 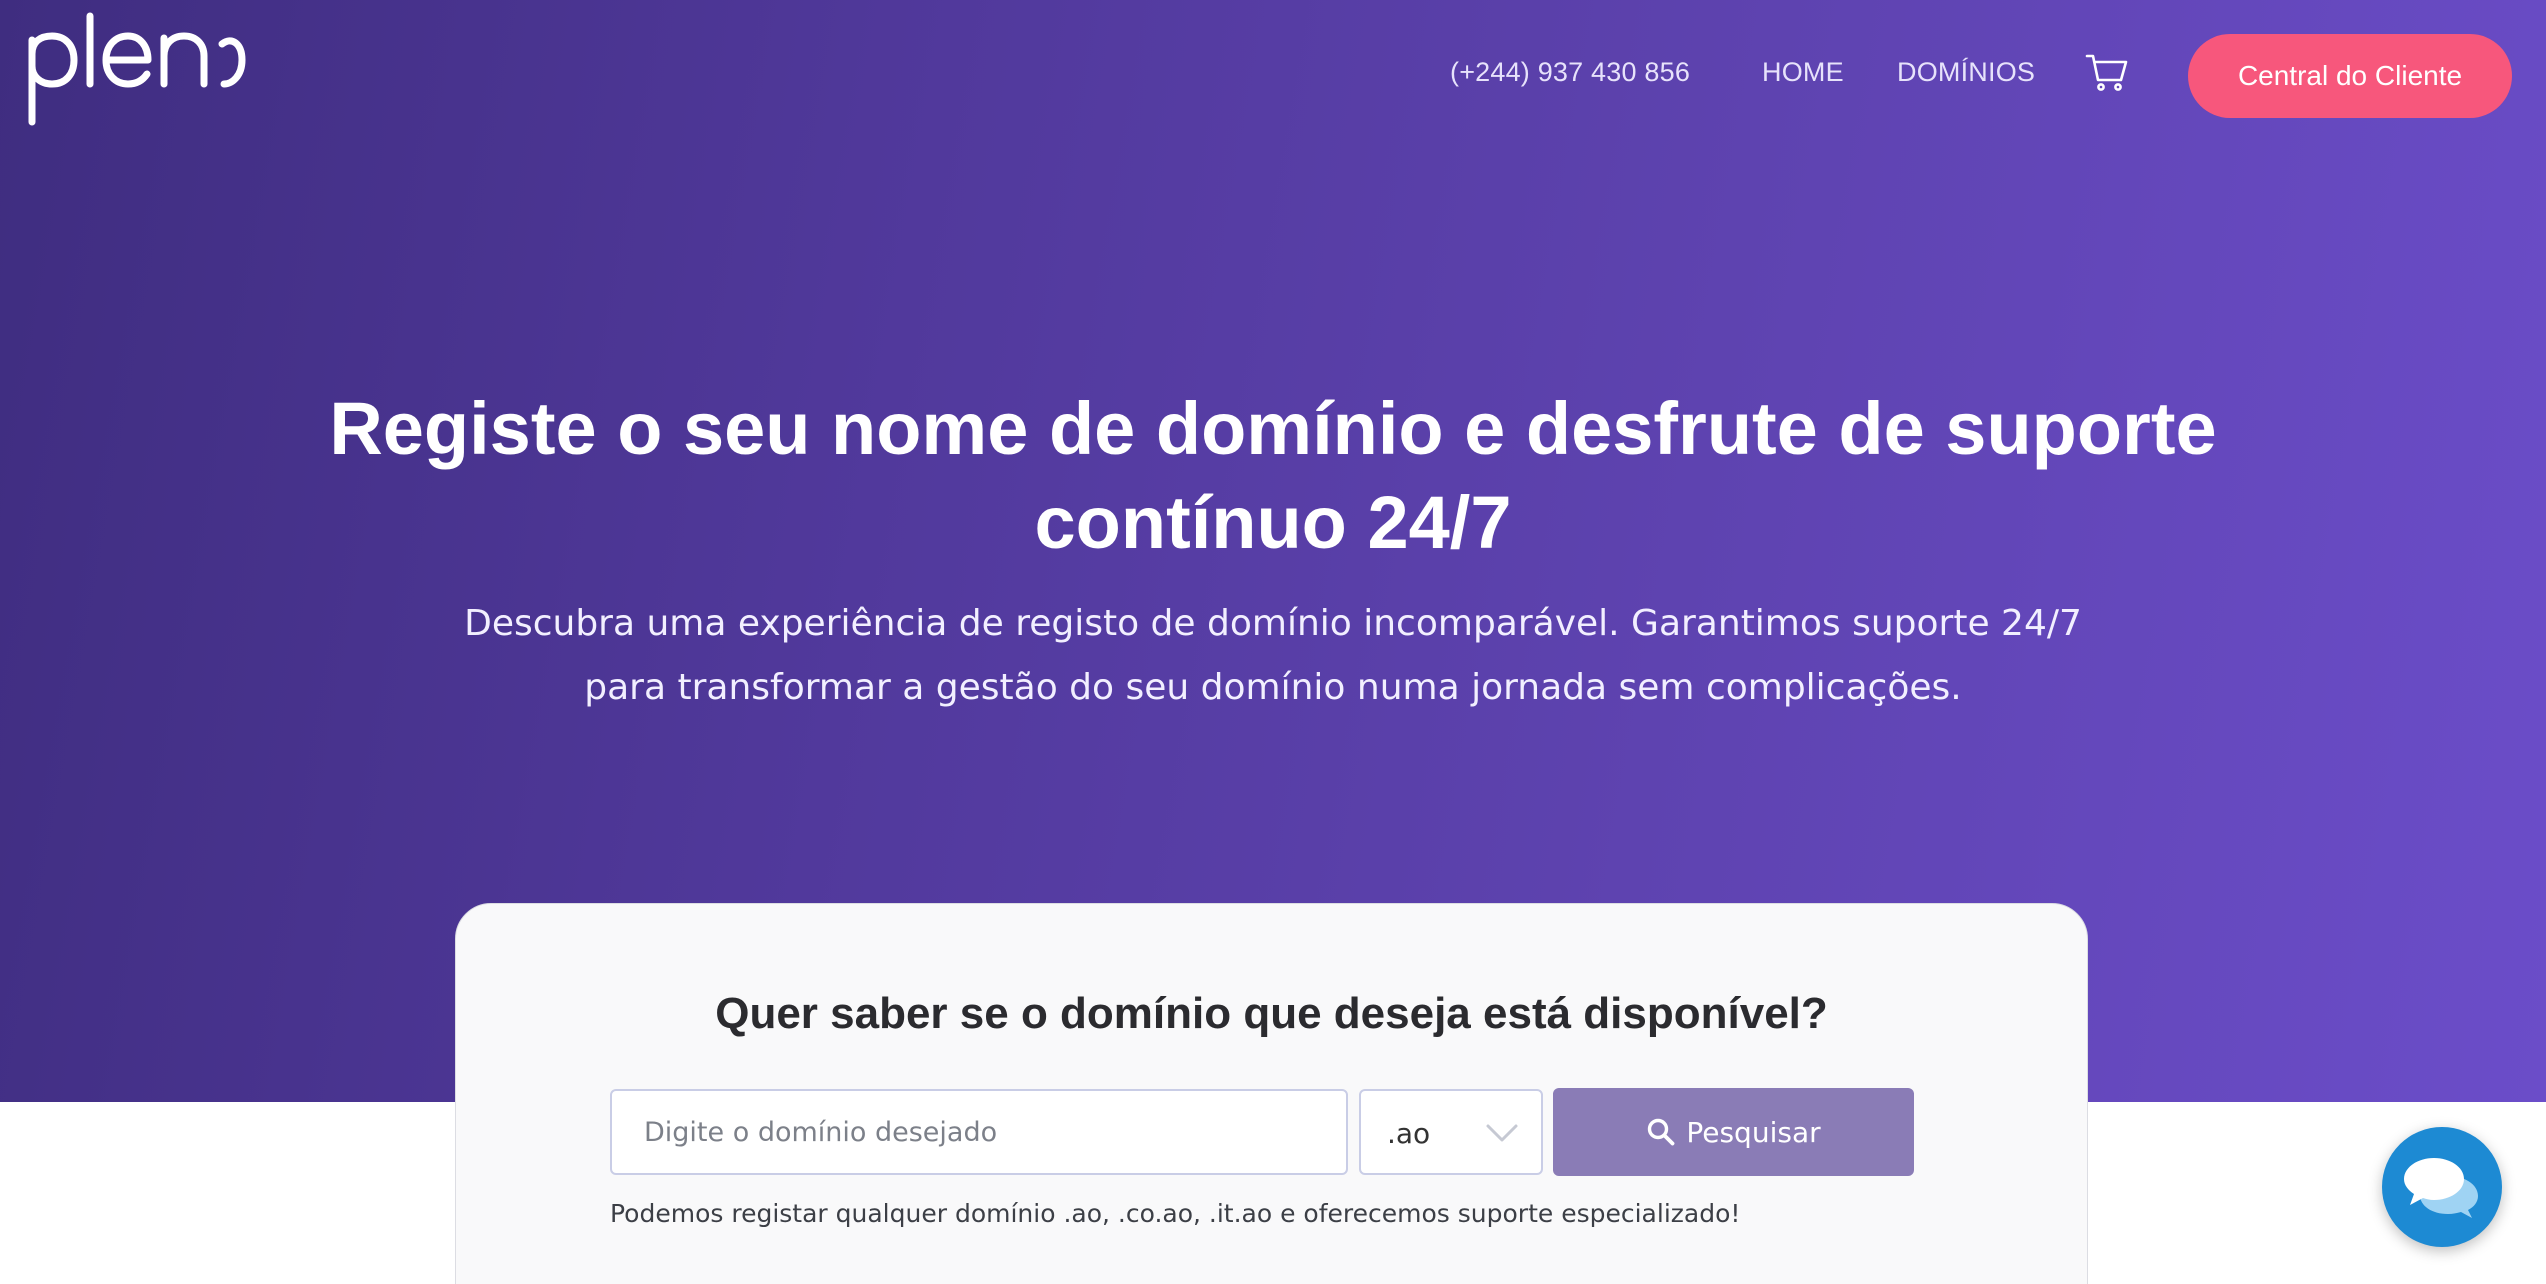 What do you see at coordinates (1451, 1132) in the screenshot?
I see `tld-select: .ao` at bounding box center [1451, 1132].